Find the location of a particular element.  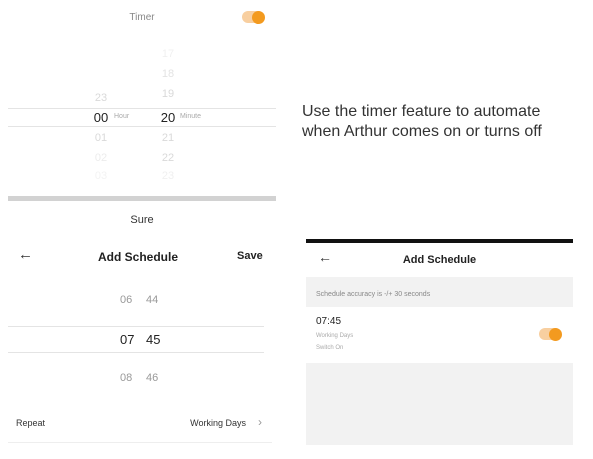

minute-option: 19 is located at coordinates (168, 94).